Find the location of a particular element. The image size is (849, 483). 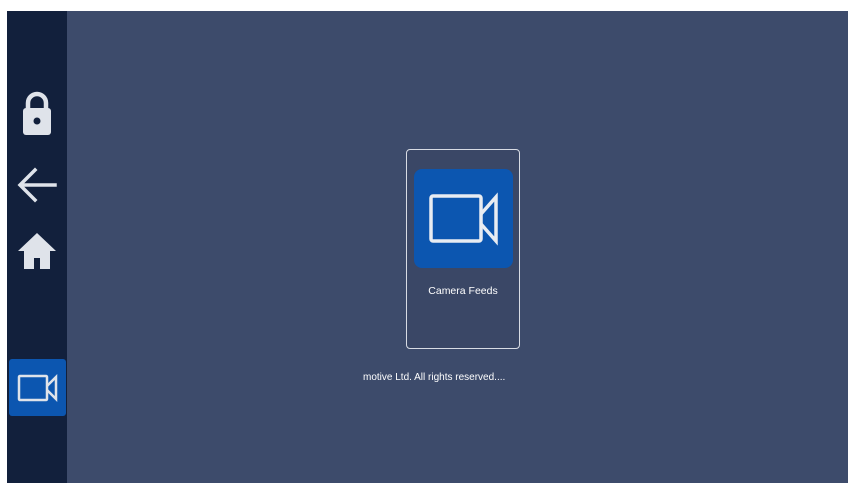

camera-feeds-tile-icon-box is located at coordinates (463, 218).